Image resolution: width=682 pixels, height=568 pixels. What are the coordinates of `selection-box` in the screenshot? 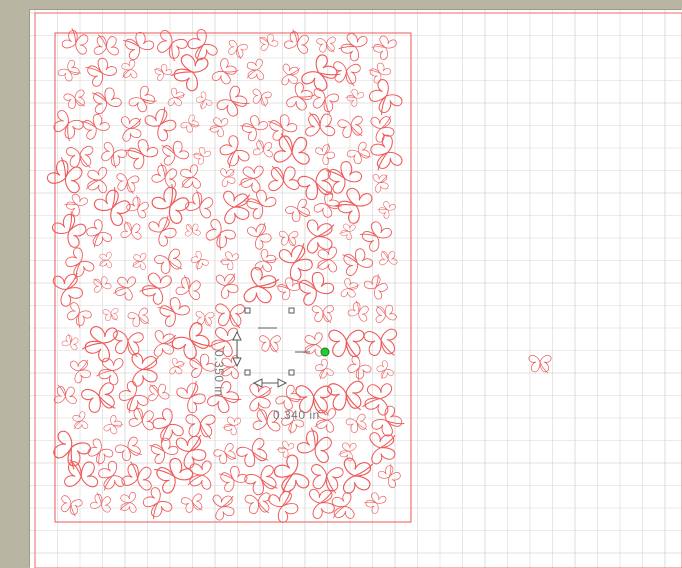 It's located at (281, 347).